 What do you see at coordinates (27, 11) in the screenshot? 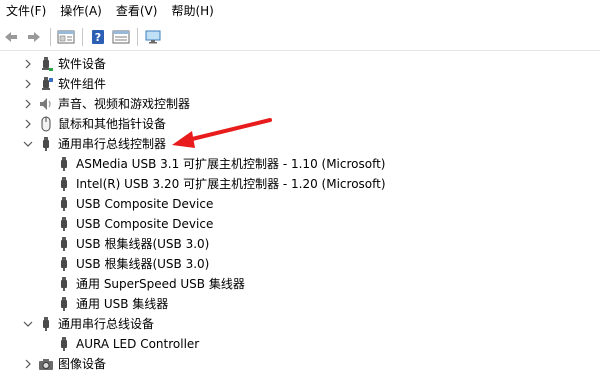
I see `menu-file: 文件(F)` at bounding box center [27, 11].